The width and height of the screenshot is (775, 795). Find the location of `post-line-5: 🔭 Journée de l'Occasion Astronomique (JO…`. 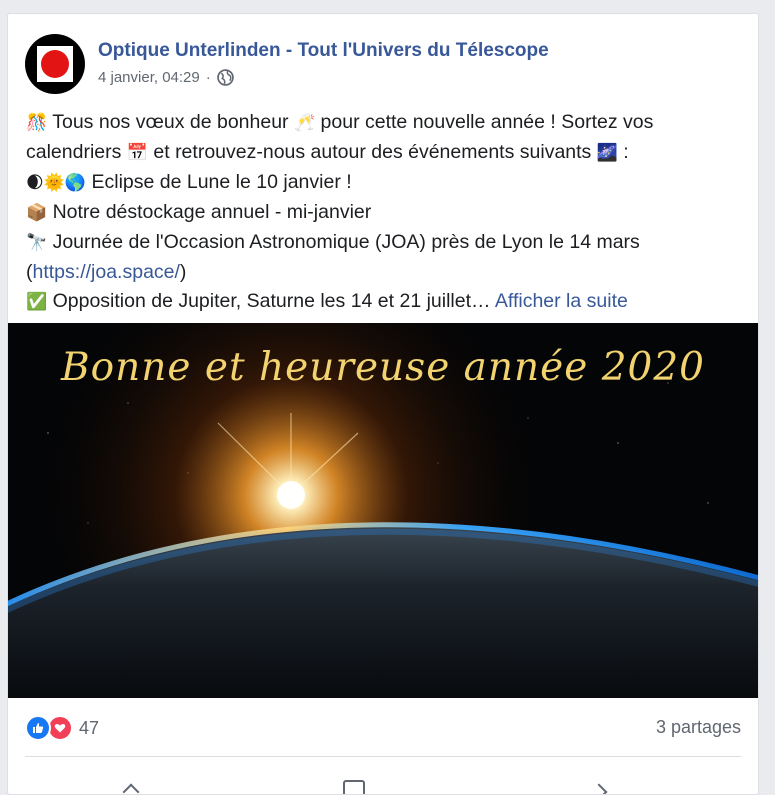

post-line-5: 🔭 Journée de l'Occasion Astronomique (JO… is located at coordinates (333, 242).